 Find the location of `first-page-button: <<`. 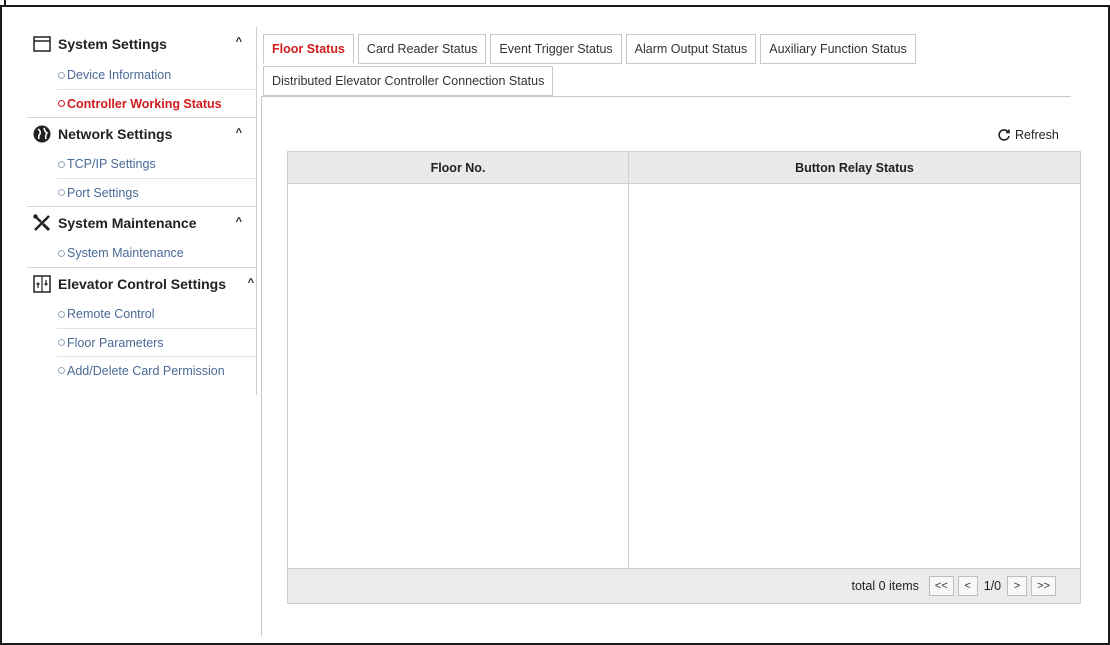

first-page-button: << is located at coordinates (941, 586).